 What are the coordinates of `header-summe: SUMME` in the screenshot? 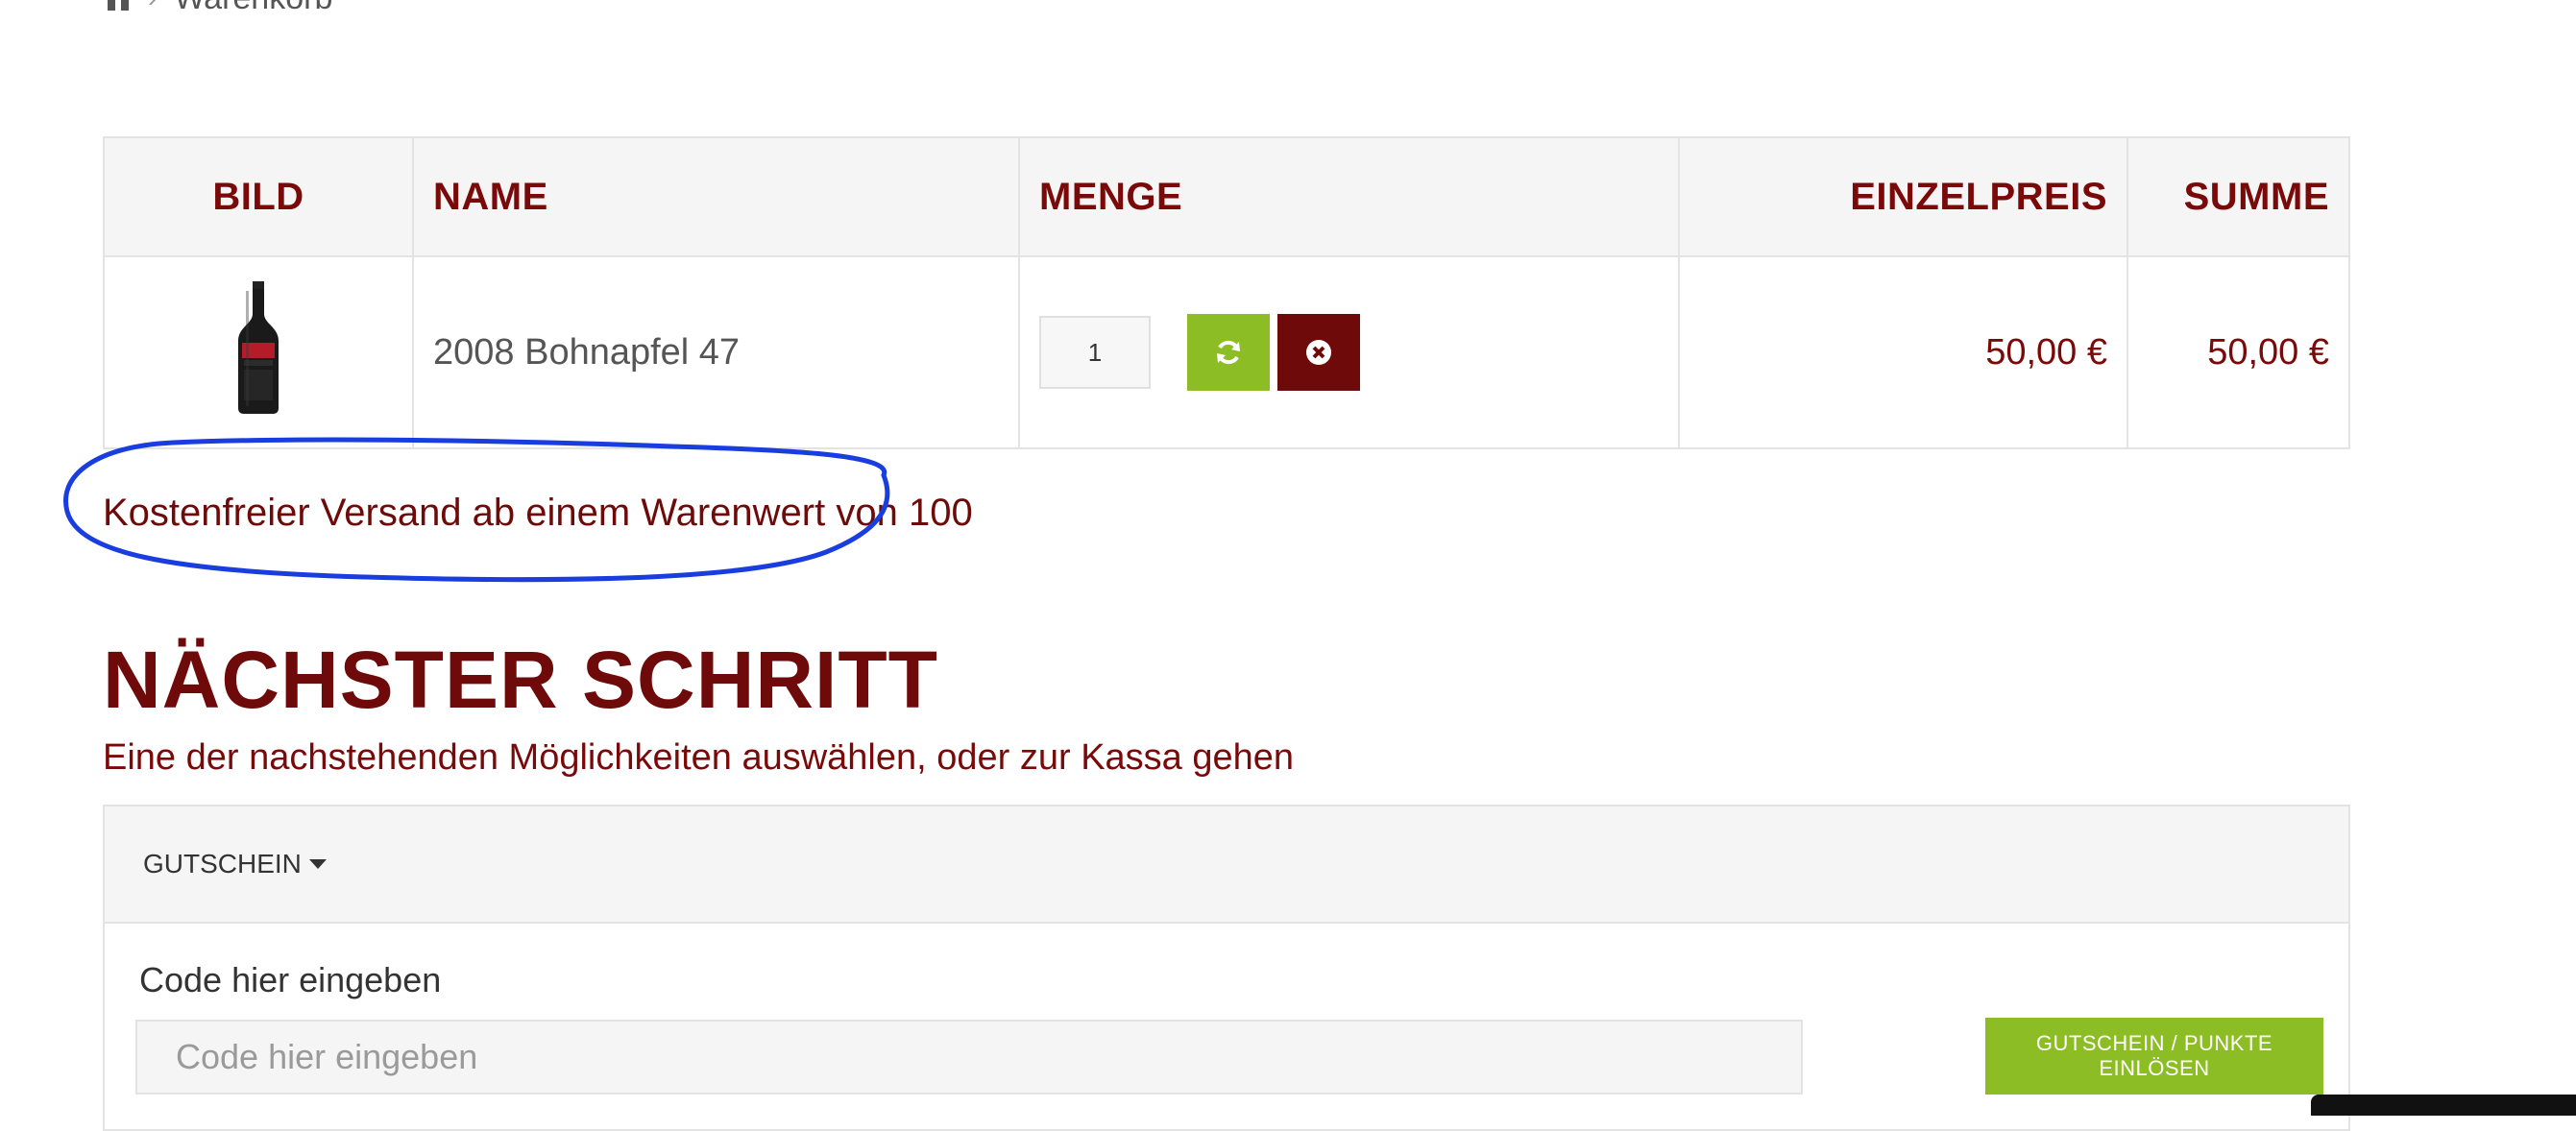 It's located at (2238, 196).